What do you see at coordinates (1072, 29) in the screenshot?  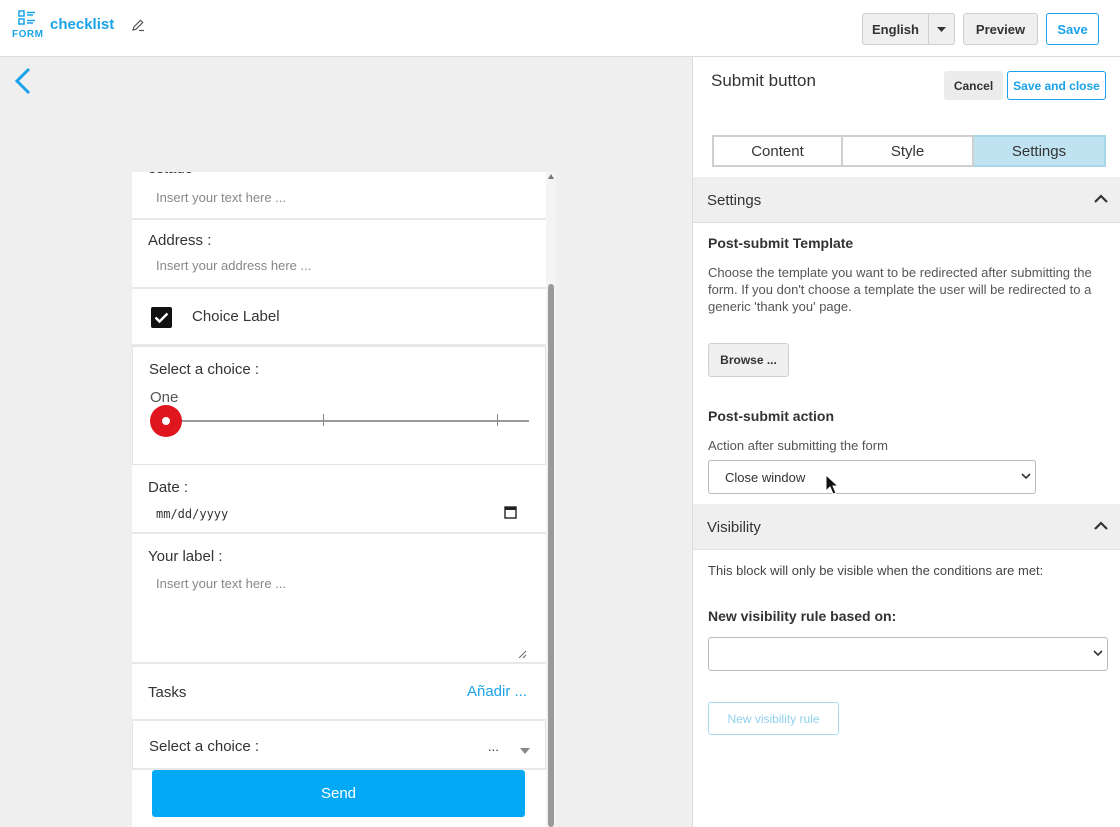 I see `save-button: Save` at bounding box center [1072, 29].